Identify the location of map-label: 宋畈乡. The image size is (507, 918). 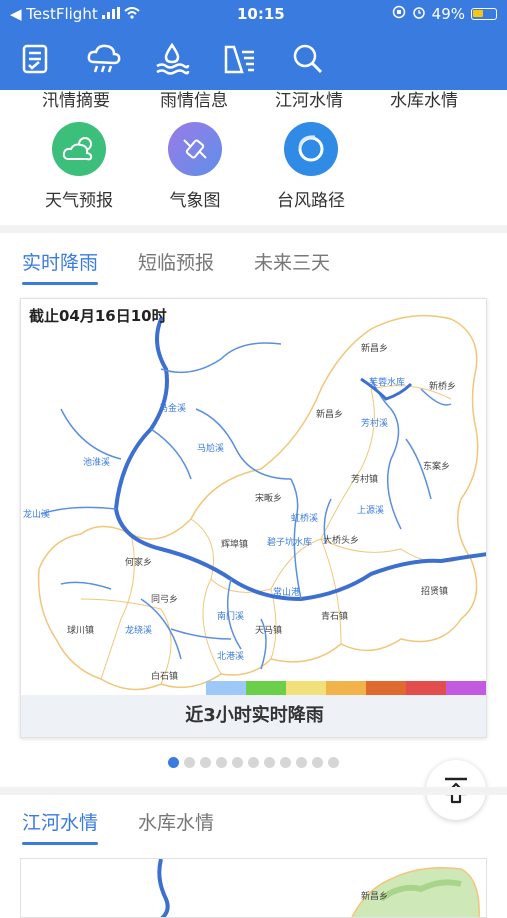
(268, 498).